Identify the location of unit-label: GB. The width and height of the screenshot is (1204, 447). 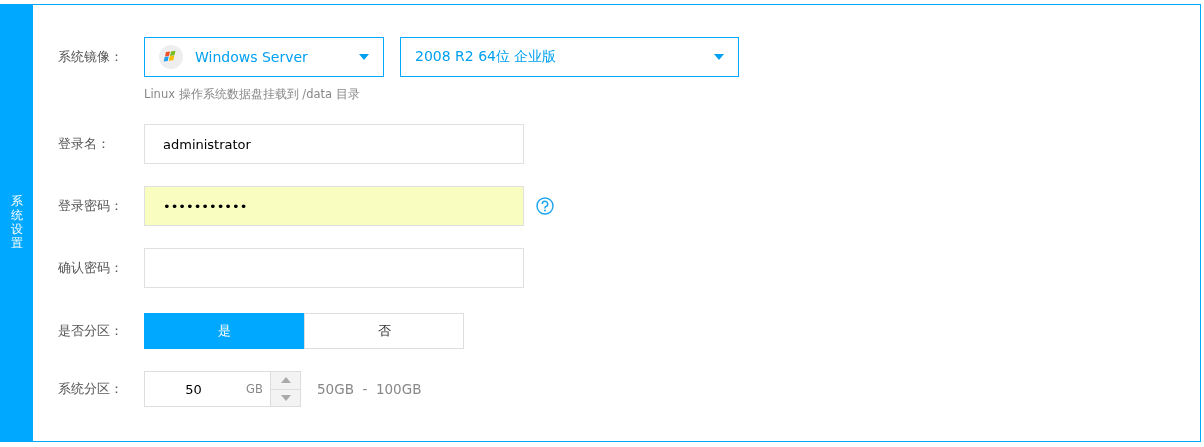
(254, 389).